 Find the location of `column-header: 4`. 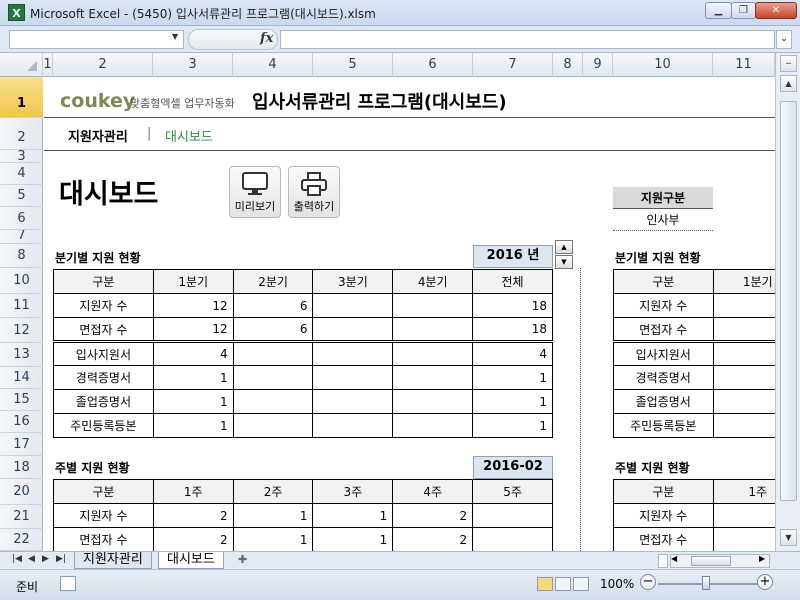

column-header: 4 is located at coordinates (273, 65).